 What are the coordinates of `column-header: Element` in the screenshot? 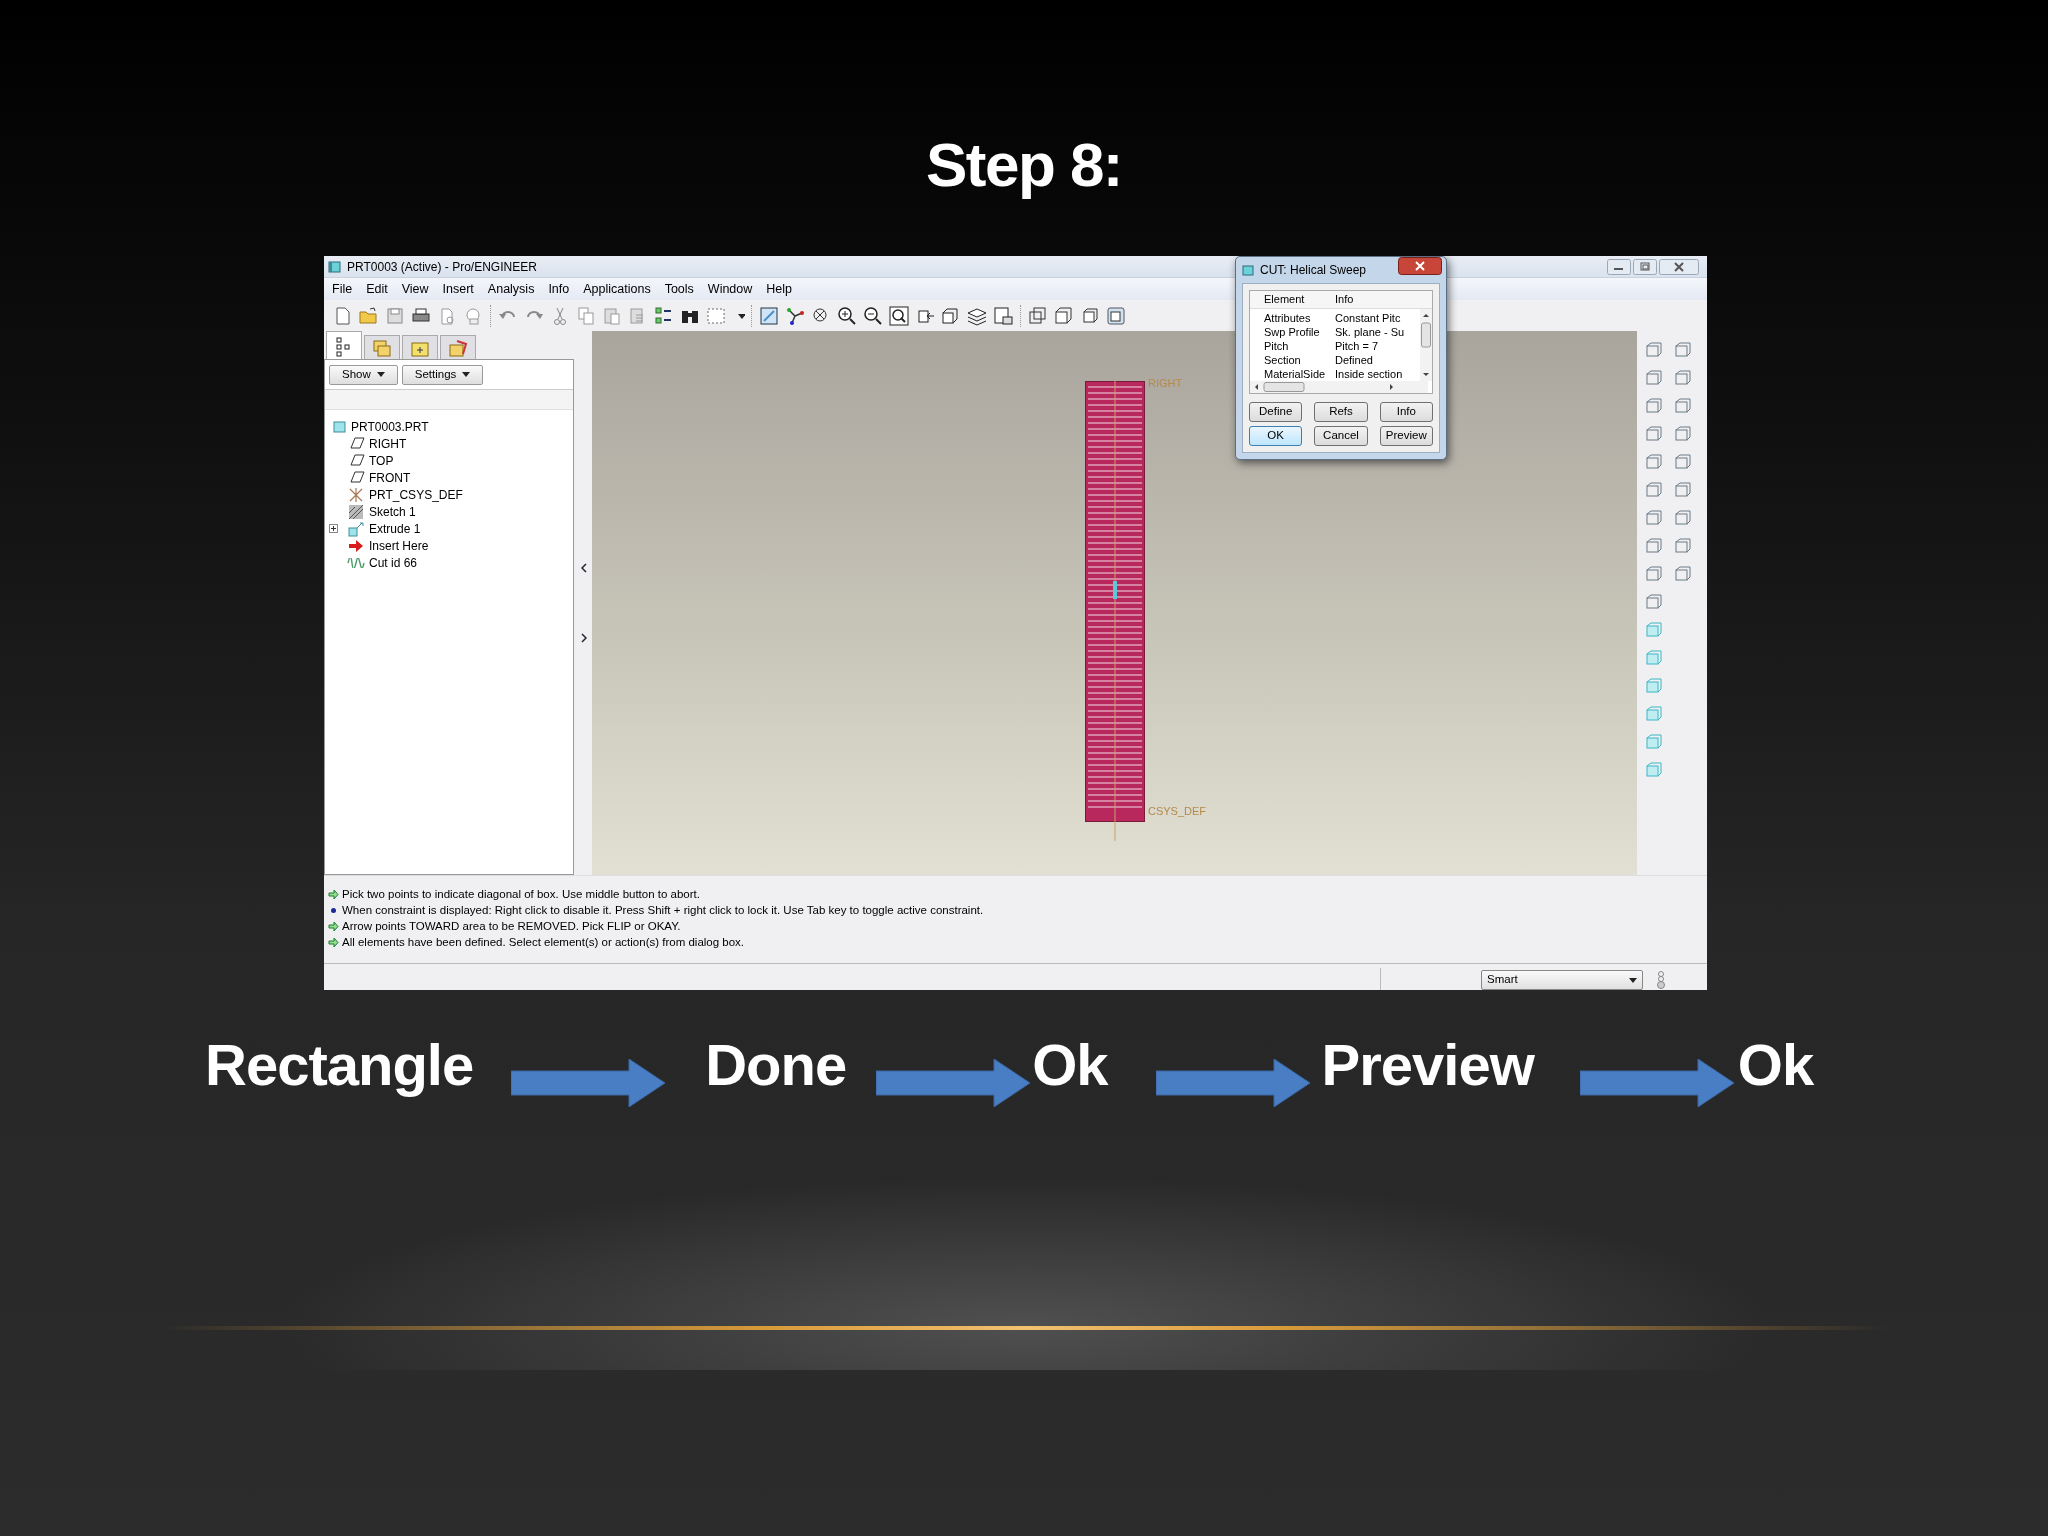 It's located at (1292, 299).